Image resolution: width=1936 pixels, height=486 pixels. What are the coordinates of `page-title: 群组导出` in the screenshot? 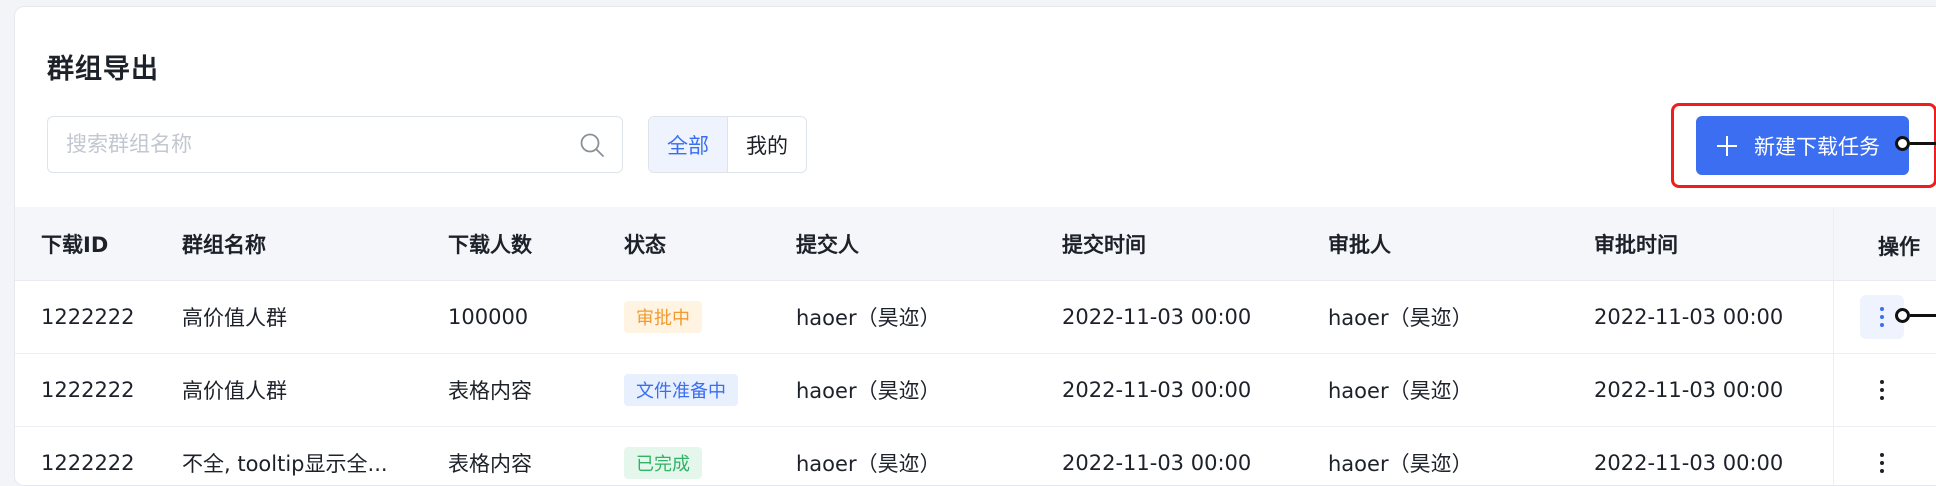 It's located at (103, 69).